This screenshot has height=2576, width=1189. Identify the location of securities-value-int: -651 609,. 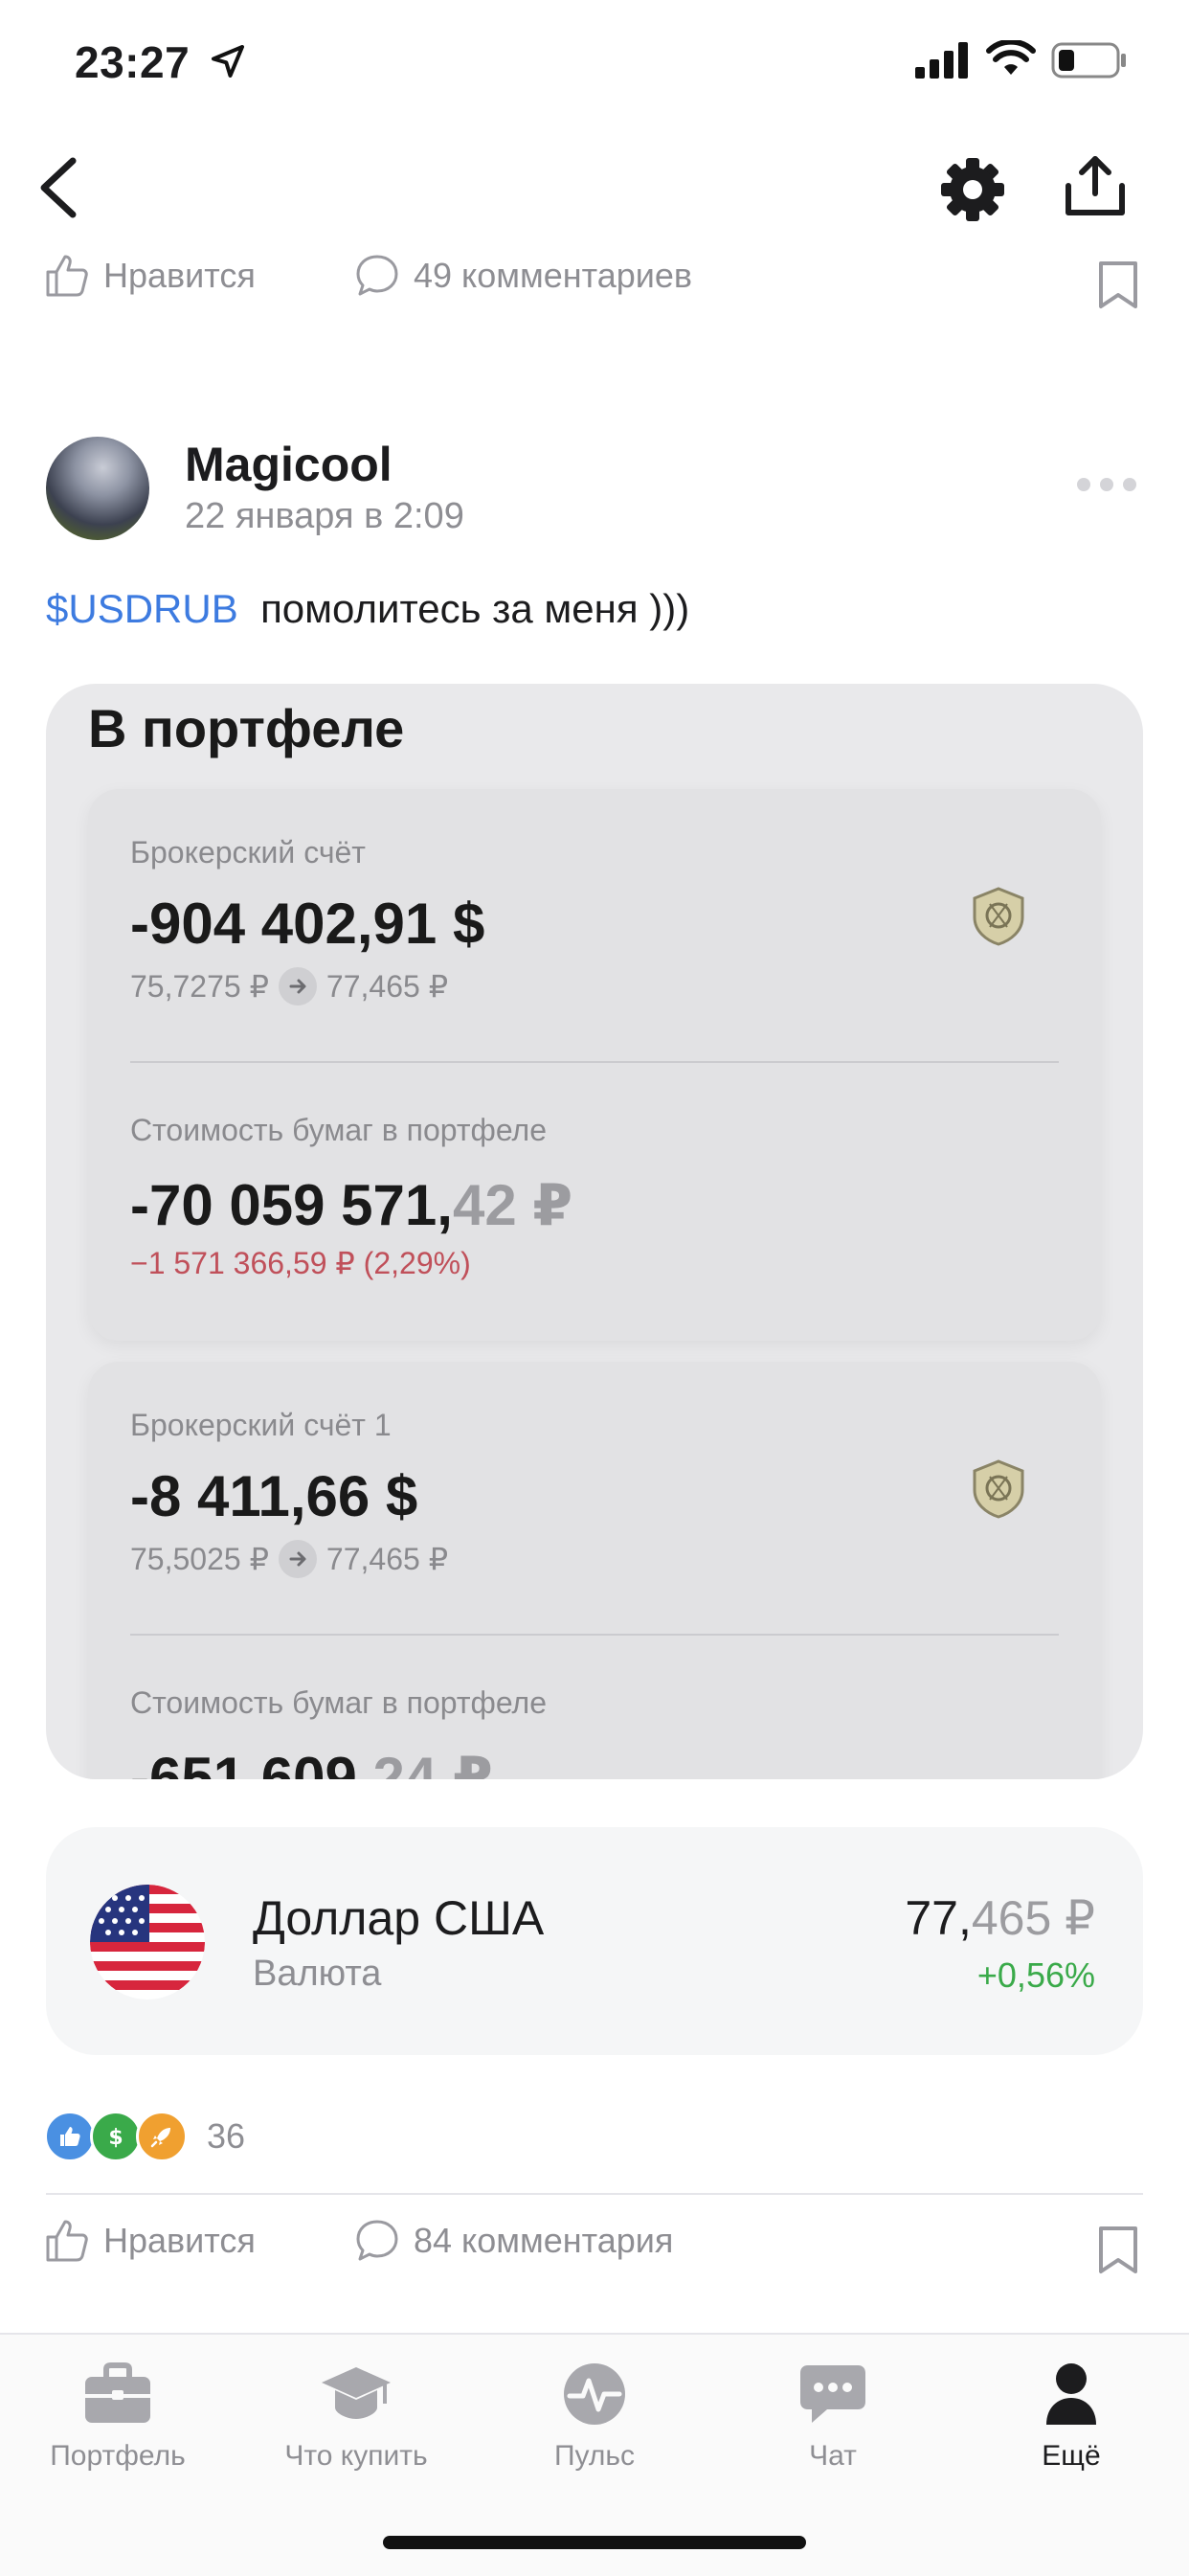
(251, 1762).